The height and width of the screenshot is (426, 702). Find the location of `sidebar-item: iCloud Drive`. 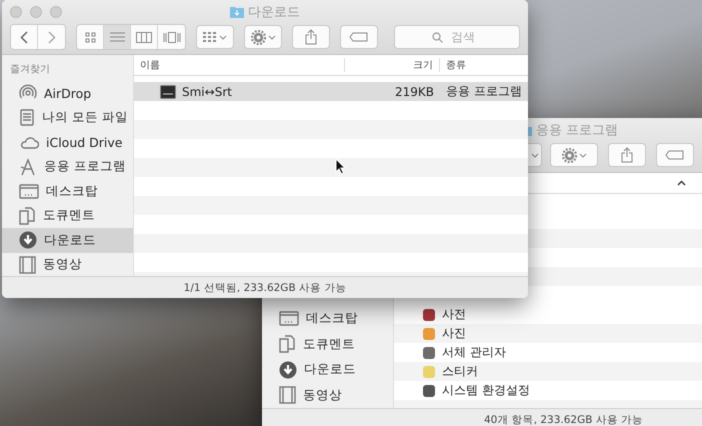

sidebar-item: iCloud Drive is located at coordinates (67, 142).